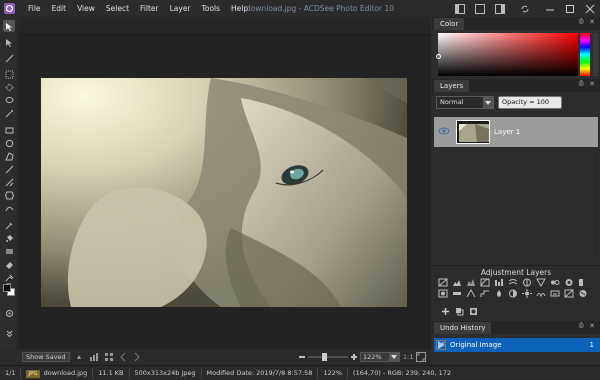 The width and height of the screenshot is (600, 380). What do you see at coordinates (441, 345) in the screenshot?
I see `resize-diagonal-icon` at bounding box center [441, 345].